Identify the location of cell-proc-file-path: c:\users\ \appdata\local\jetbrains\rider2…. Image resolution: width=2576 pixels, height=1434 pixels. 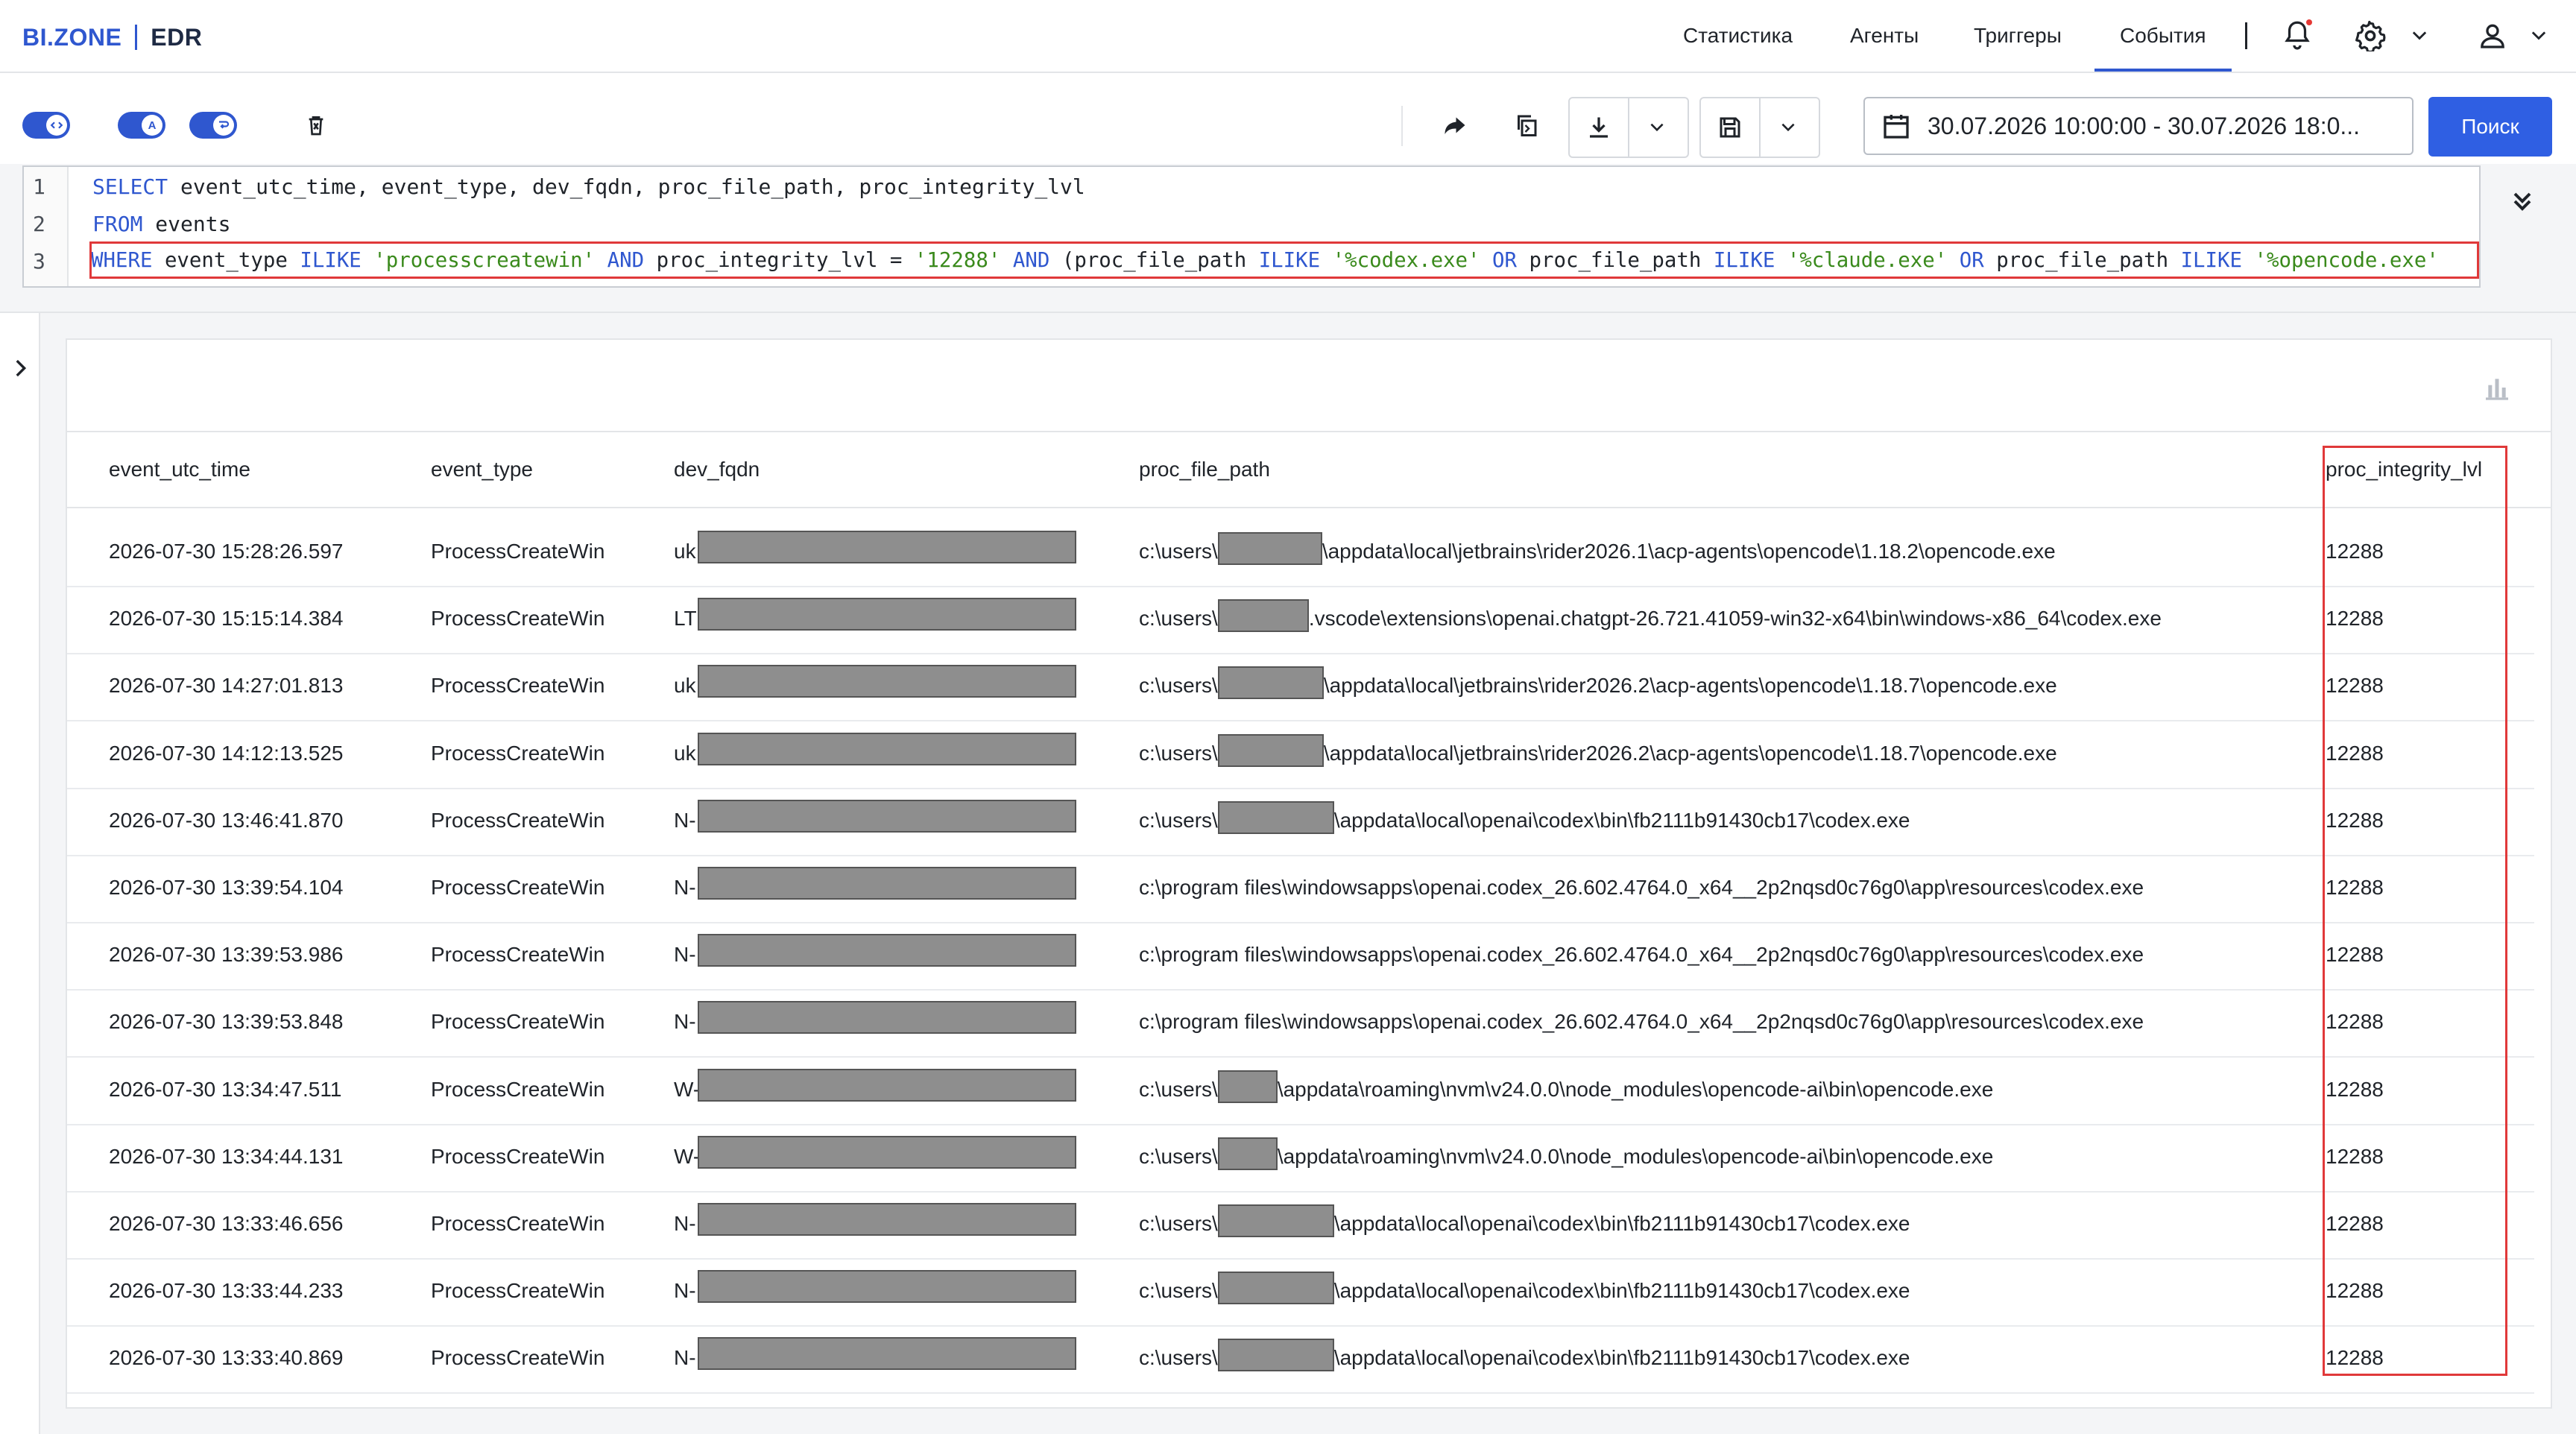
(1598, 683).